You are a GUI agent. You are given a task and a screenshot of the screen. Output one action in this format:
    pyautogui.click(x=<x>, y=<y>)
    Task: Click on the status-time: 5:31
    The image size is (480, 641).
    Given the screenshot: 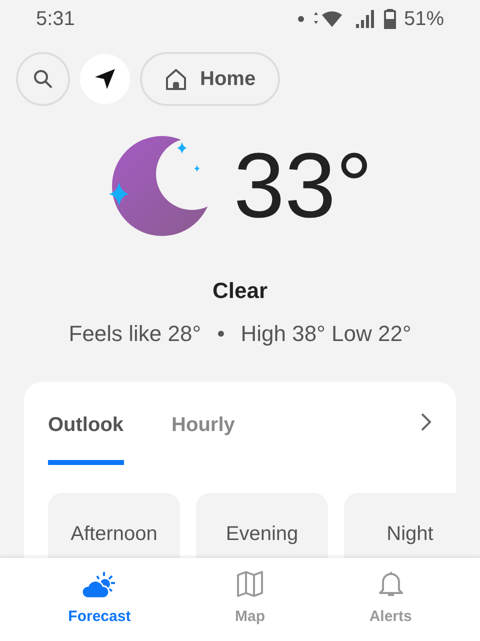 What is the action you would take?
    pyautogui.click(x=55, y=19)
    